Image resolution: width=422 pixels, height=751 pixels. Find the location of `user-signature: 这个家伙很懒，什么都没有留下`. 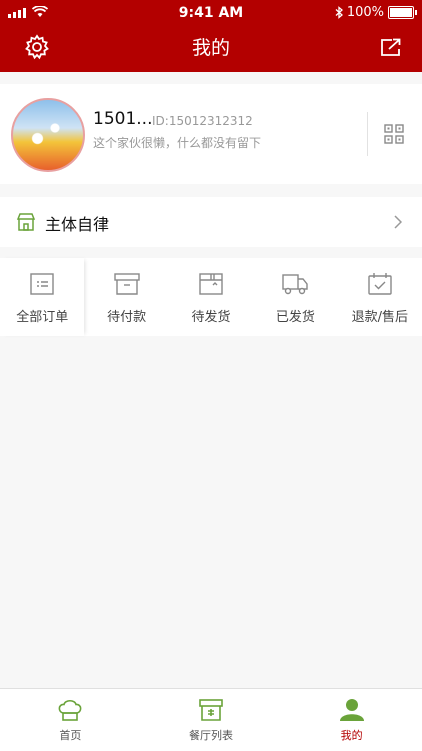

user-signature: 这个家伙很懒，什么都没有留下 is located at coordinates (177, 143).